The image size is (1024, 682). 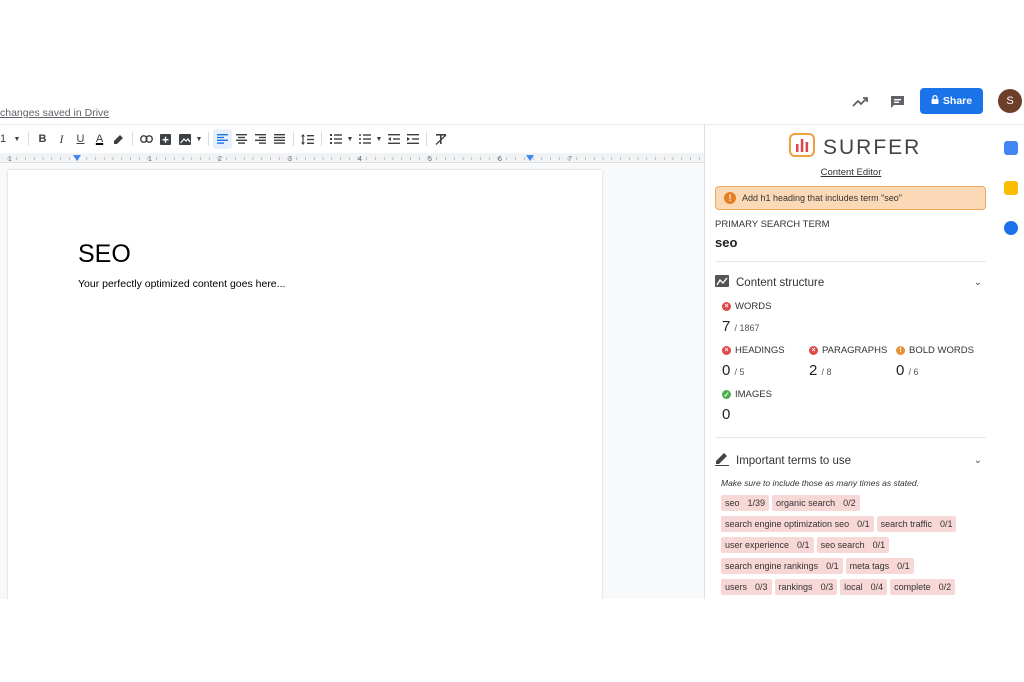 I want to click on activity-trend-icon, so click(x=860, y=102).